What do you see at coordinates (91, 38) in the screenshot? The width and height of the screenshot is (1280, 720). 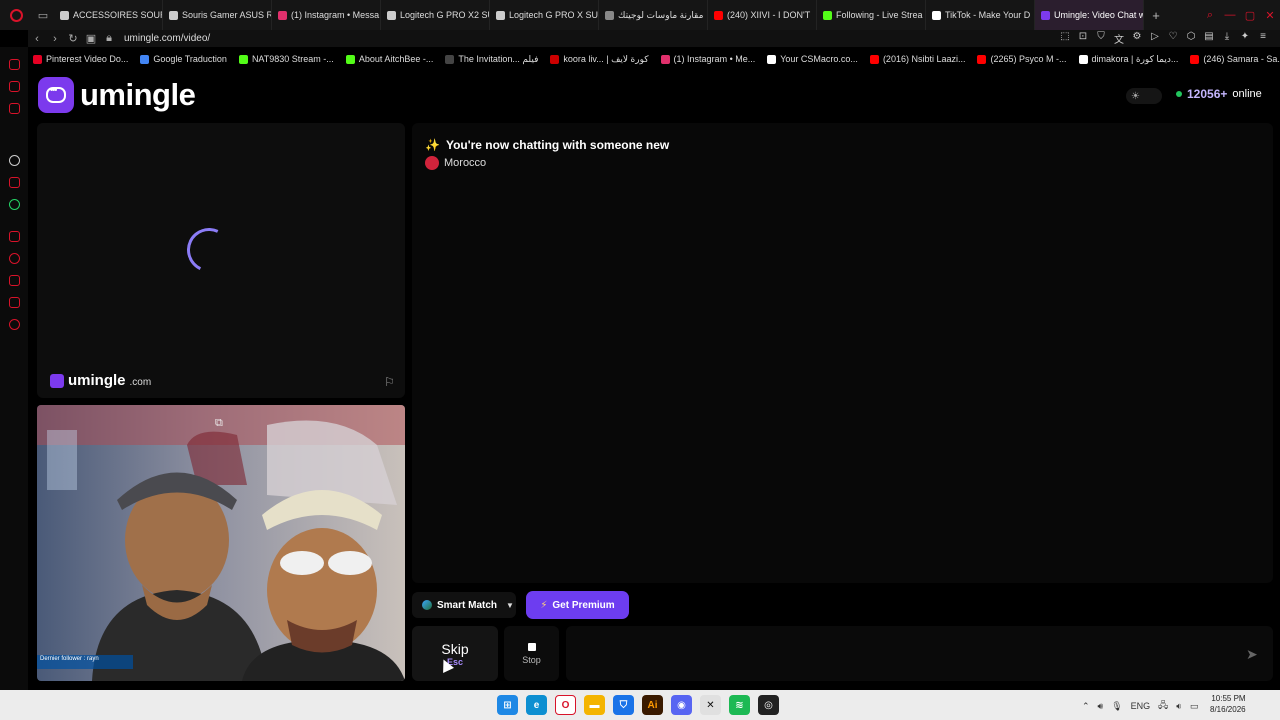 I see `snapshot-icon: ▣` at bounding box center [91, 38].